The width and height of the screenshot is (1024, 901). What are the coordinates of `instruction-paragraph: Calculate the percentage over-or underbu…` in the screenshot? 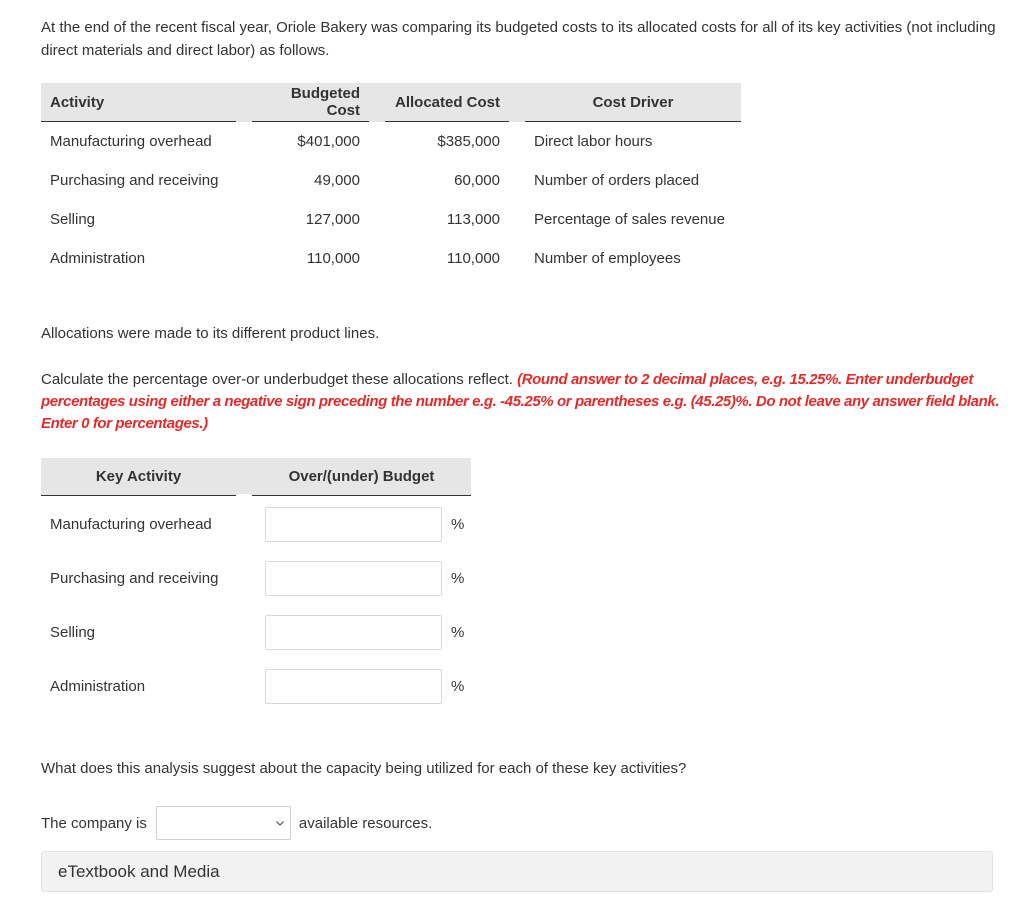 It's located at (521, 402).